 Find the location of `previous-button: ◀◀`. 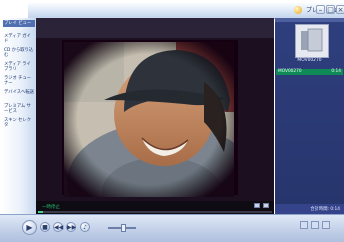

previous-button: ◀◀ is located at coordinates (58, 227).